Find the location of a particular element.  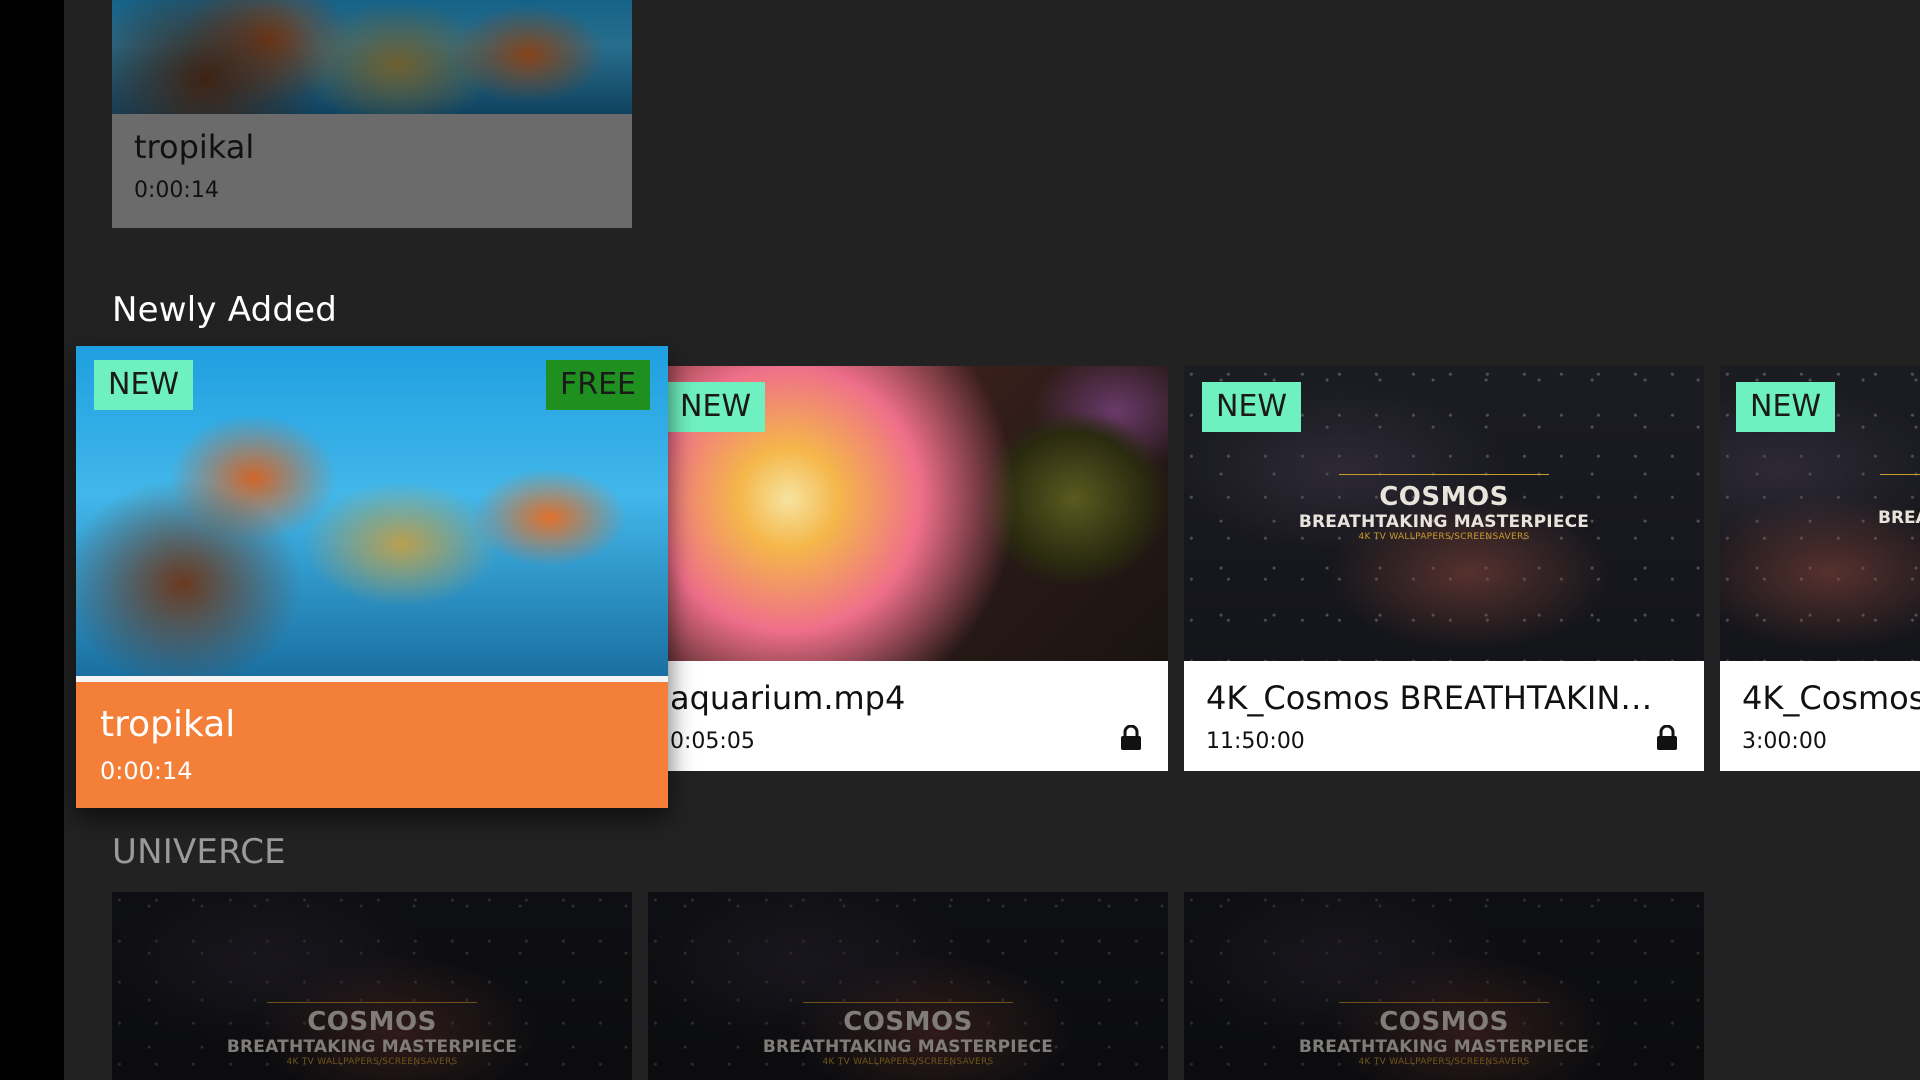

card-title: aquarium.mp4 is located at coordinates (788, 698).